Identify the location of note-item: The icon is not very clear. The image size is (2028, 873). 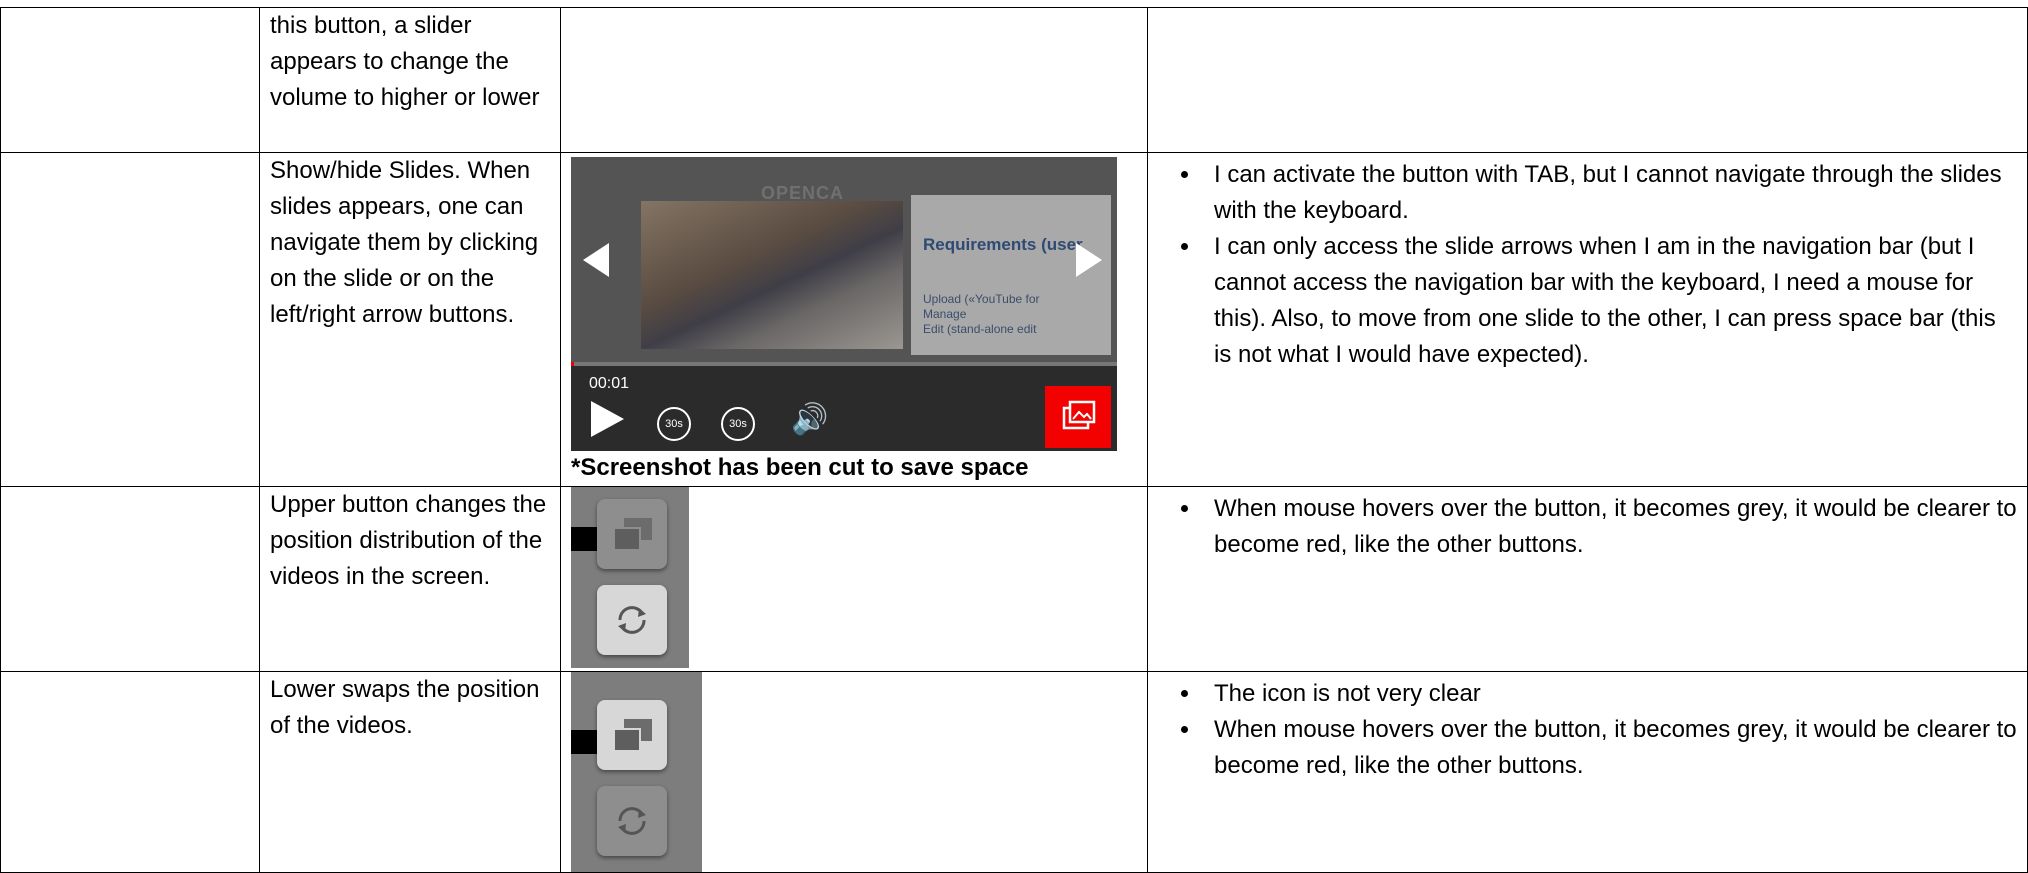
(1609, 694).